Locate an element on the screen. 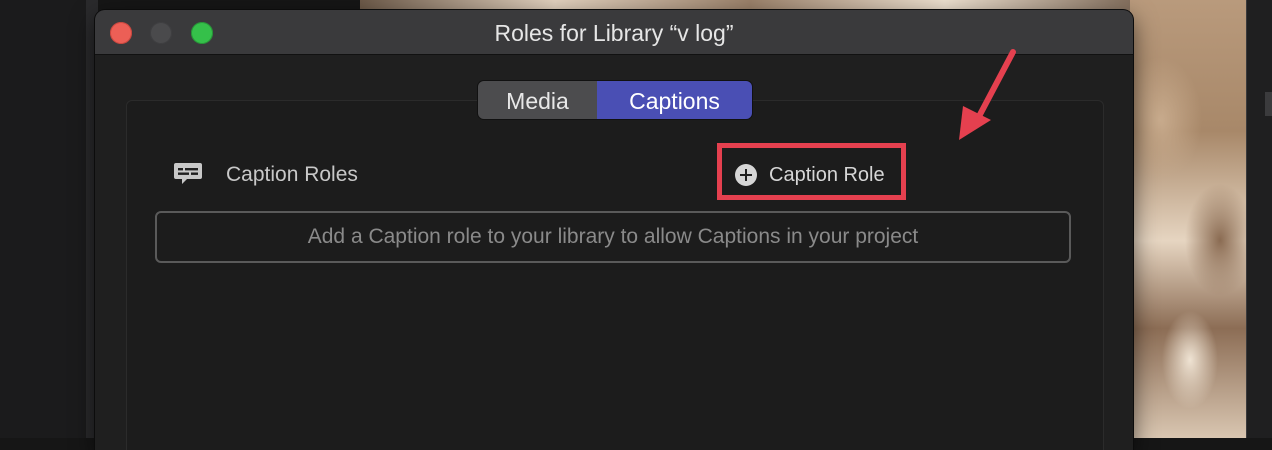 This screenshot has height=450, width=1272. roles-tab-control: Media Captions is located at coordinates (615, 100).